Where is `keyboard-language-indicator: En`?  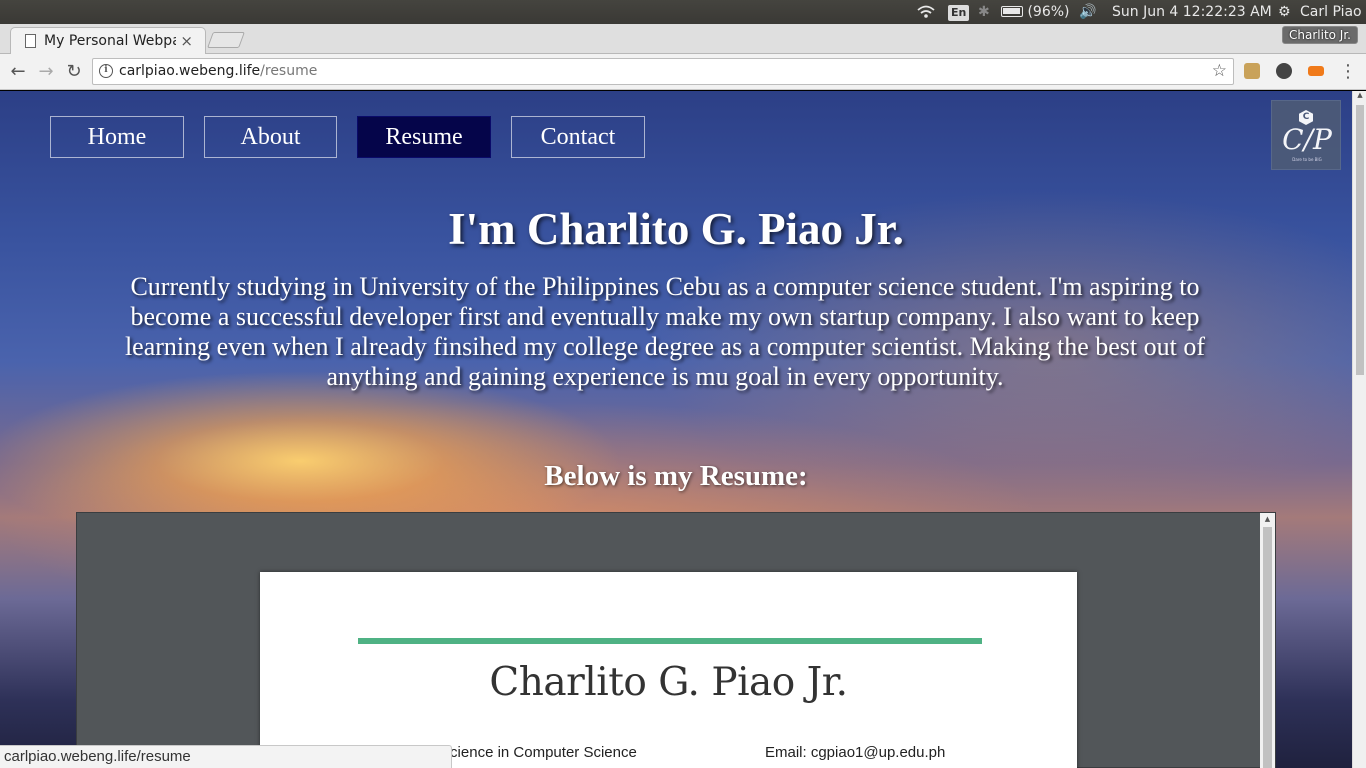
keyboard-language-indicator: En is located at coordinates (959, 12).